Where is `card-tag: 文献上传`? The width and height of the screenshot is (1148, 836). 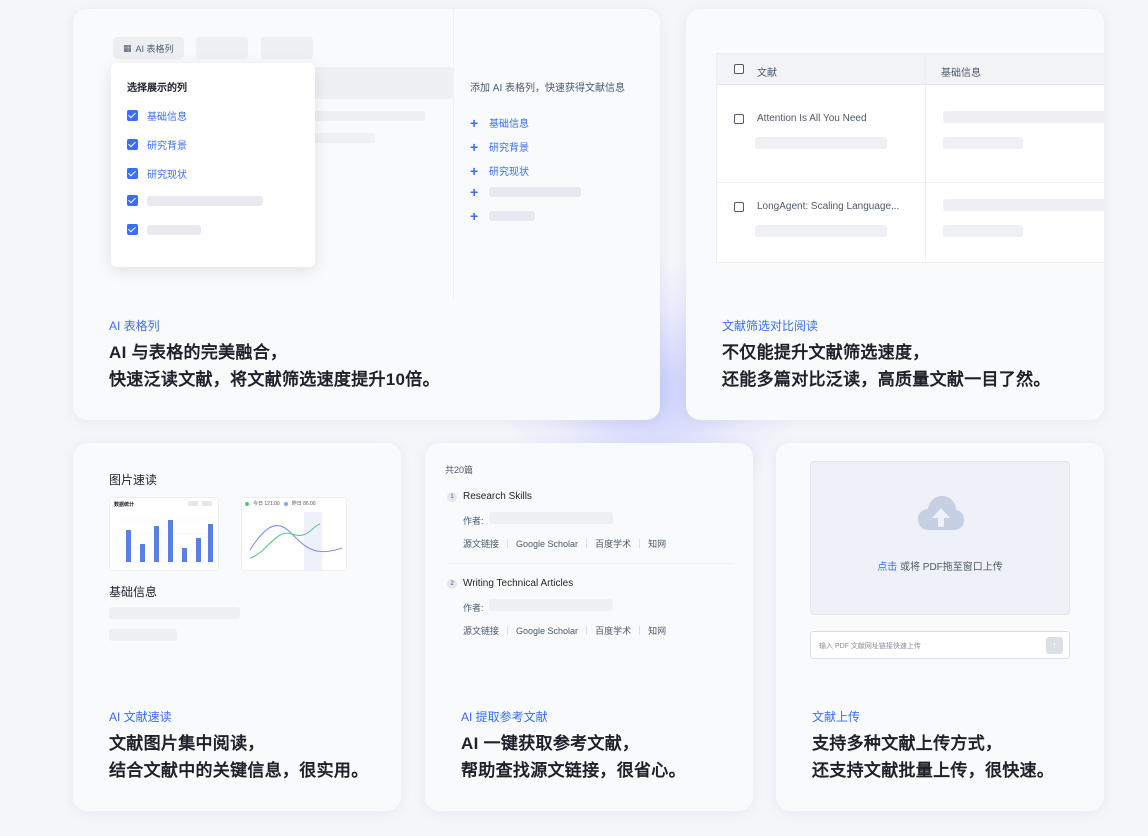
card-tag: 文献上传 is located at coordinates (836, 717).